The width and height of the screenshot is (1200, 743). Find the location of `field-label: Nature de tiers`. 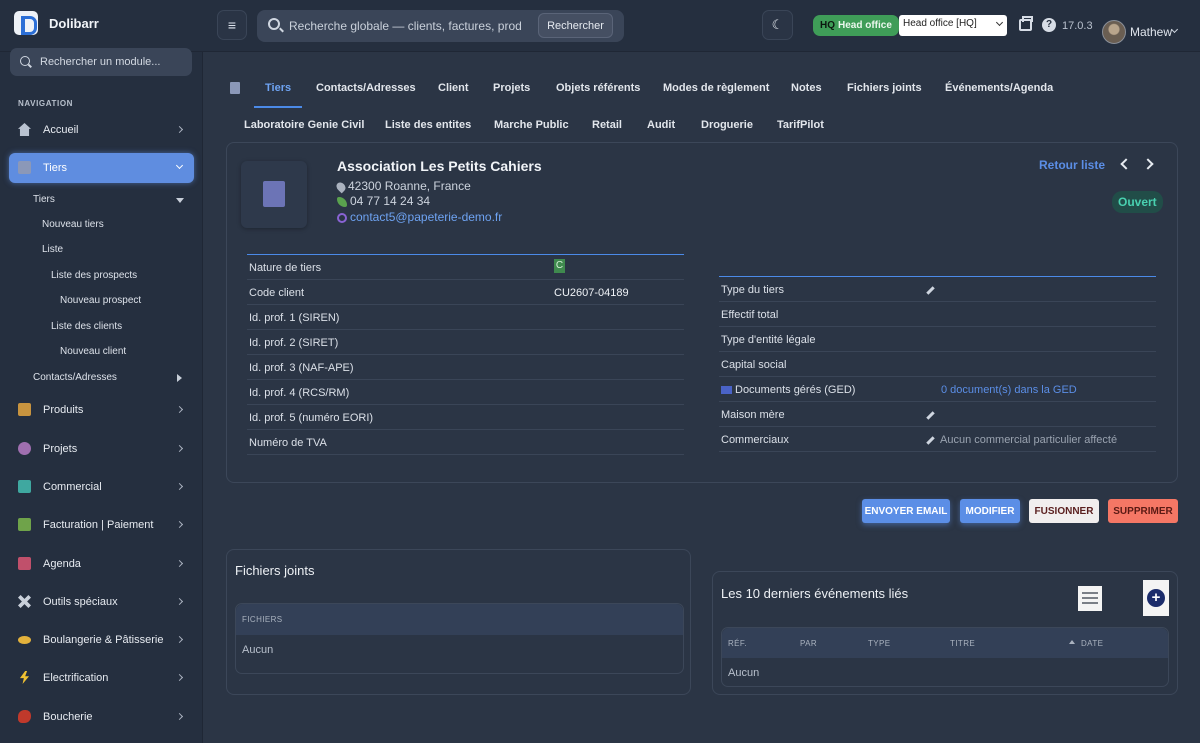

field-label: Nature de tiers is located at coordinates (285, 268).